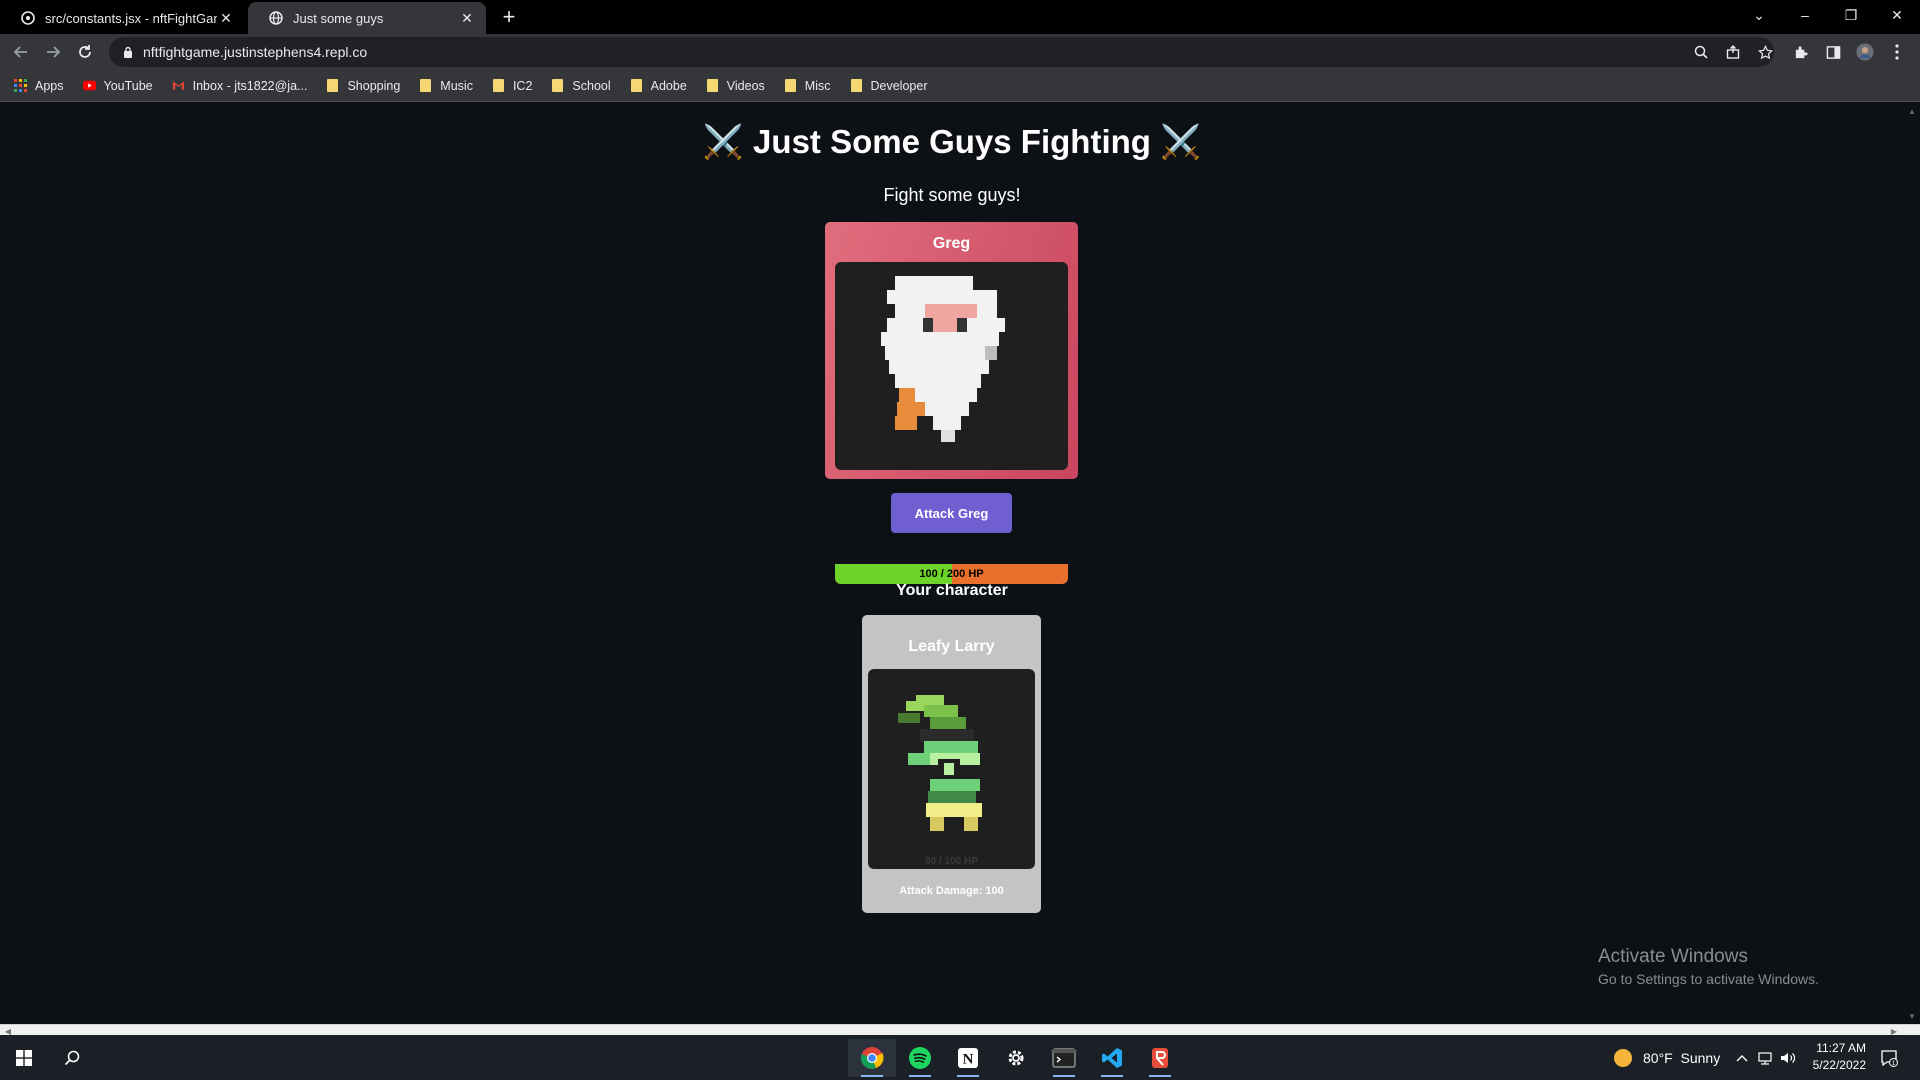 This screenshot has width=1920, height=1080. I want to click on bookmark-apps: Apps, so click(39, 86).